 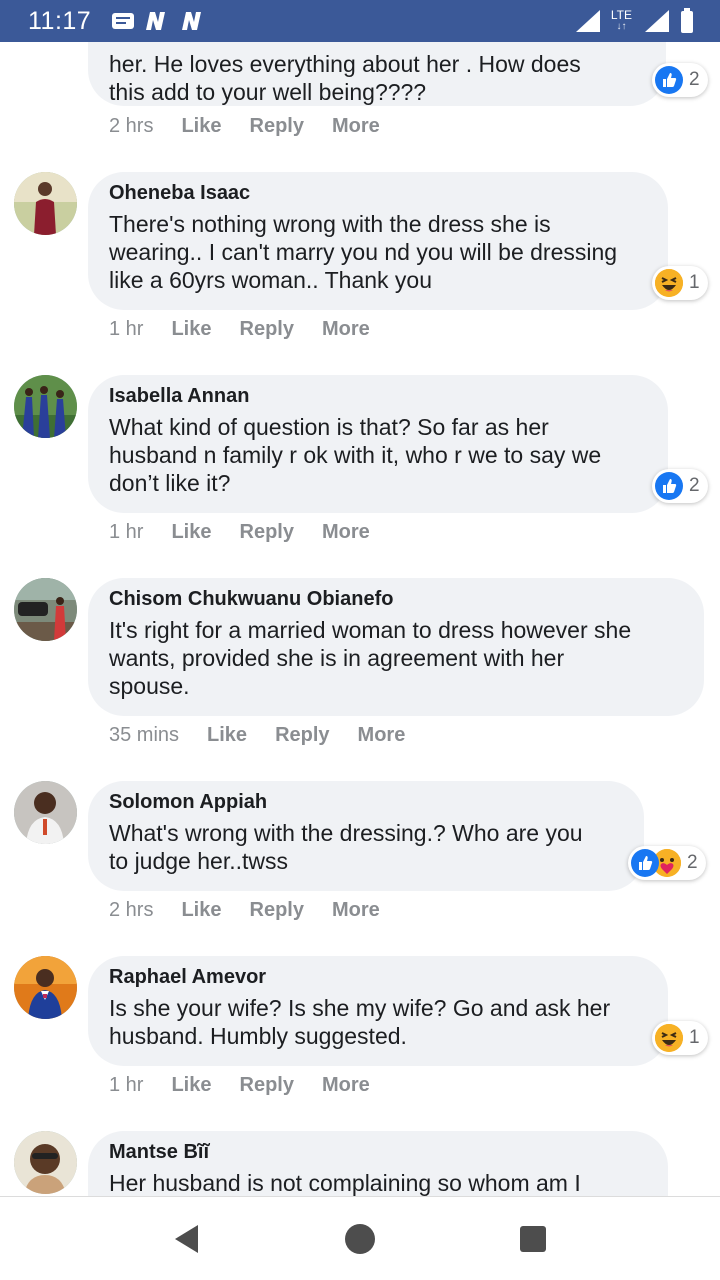 I want to click on lte-indicator: LTE ↓↑, so click(x=621, y=21).